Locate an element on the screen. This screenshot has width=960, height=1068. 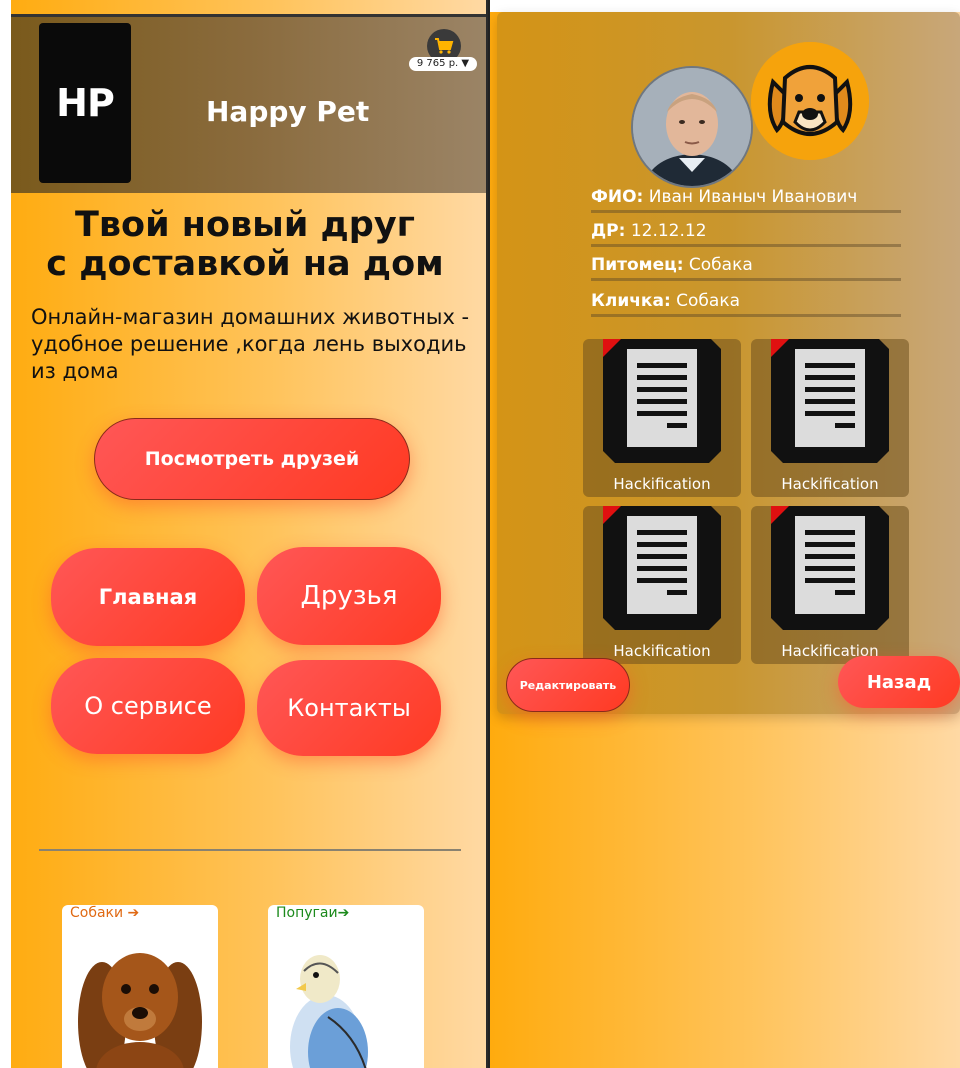
field-label: ДР: is located at coordinates (608, 231).